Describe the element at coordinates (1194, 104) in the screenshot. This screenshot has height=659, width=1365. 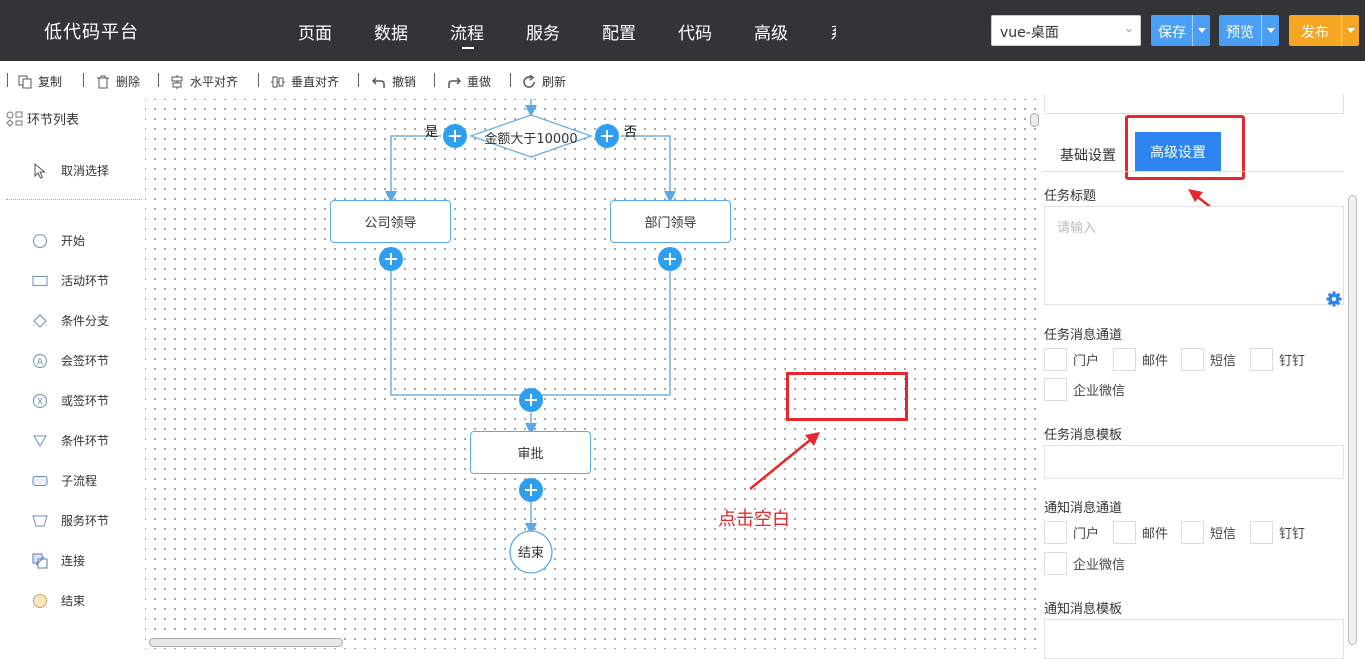
I see `panel-top-field` at that location.